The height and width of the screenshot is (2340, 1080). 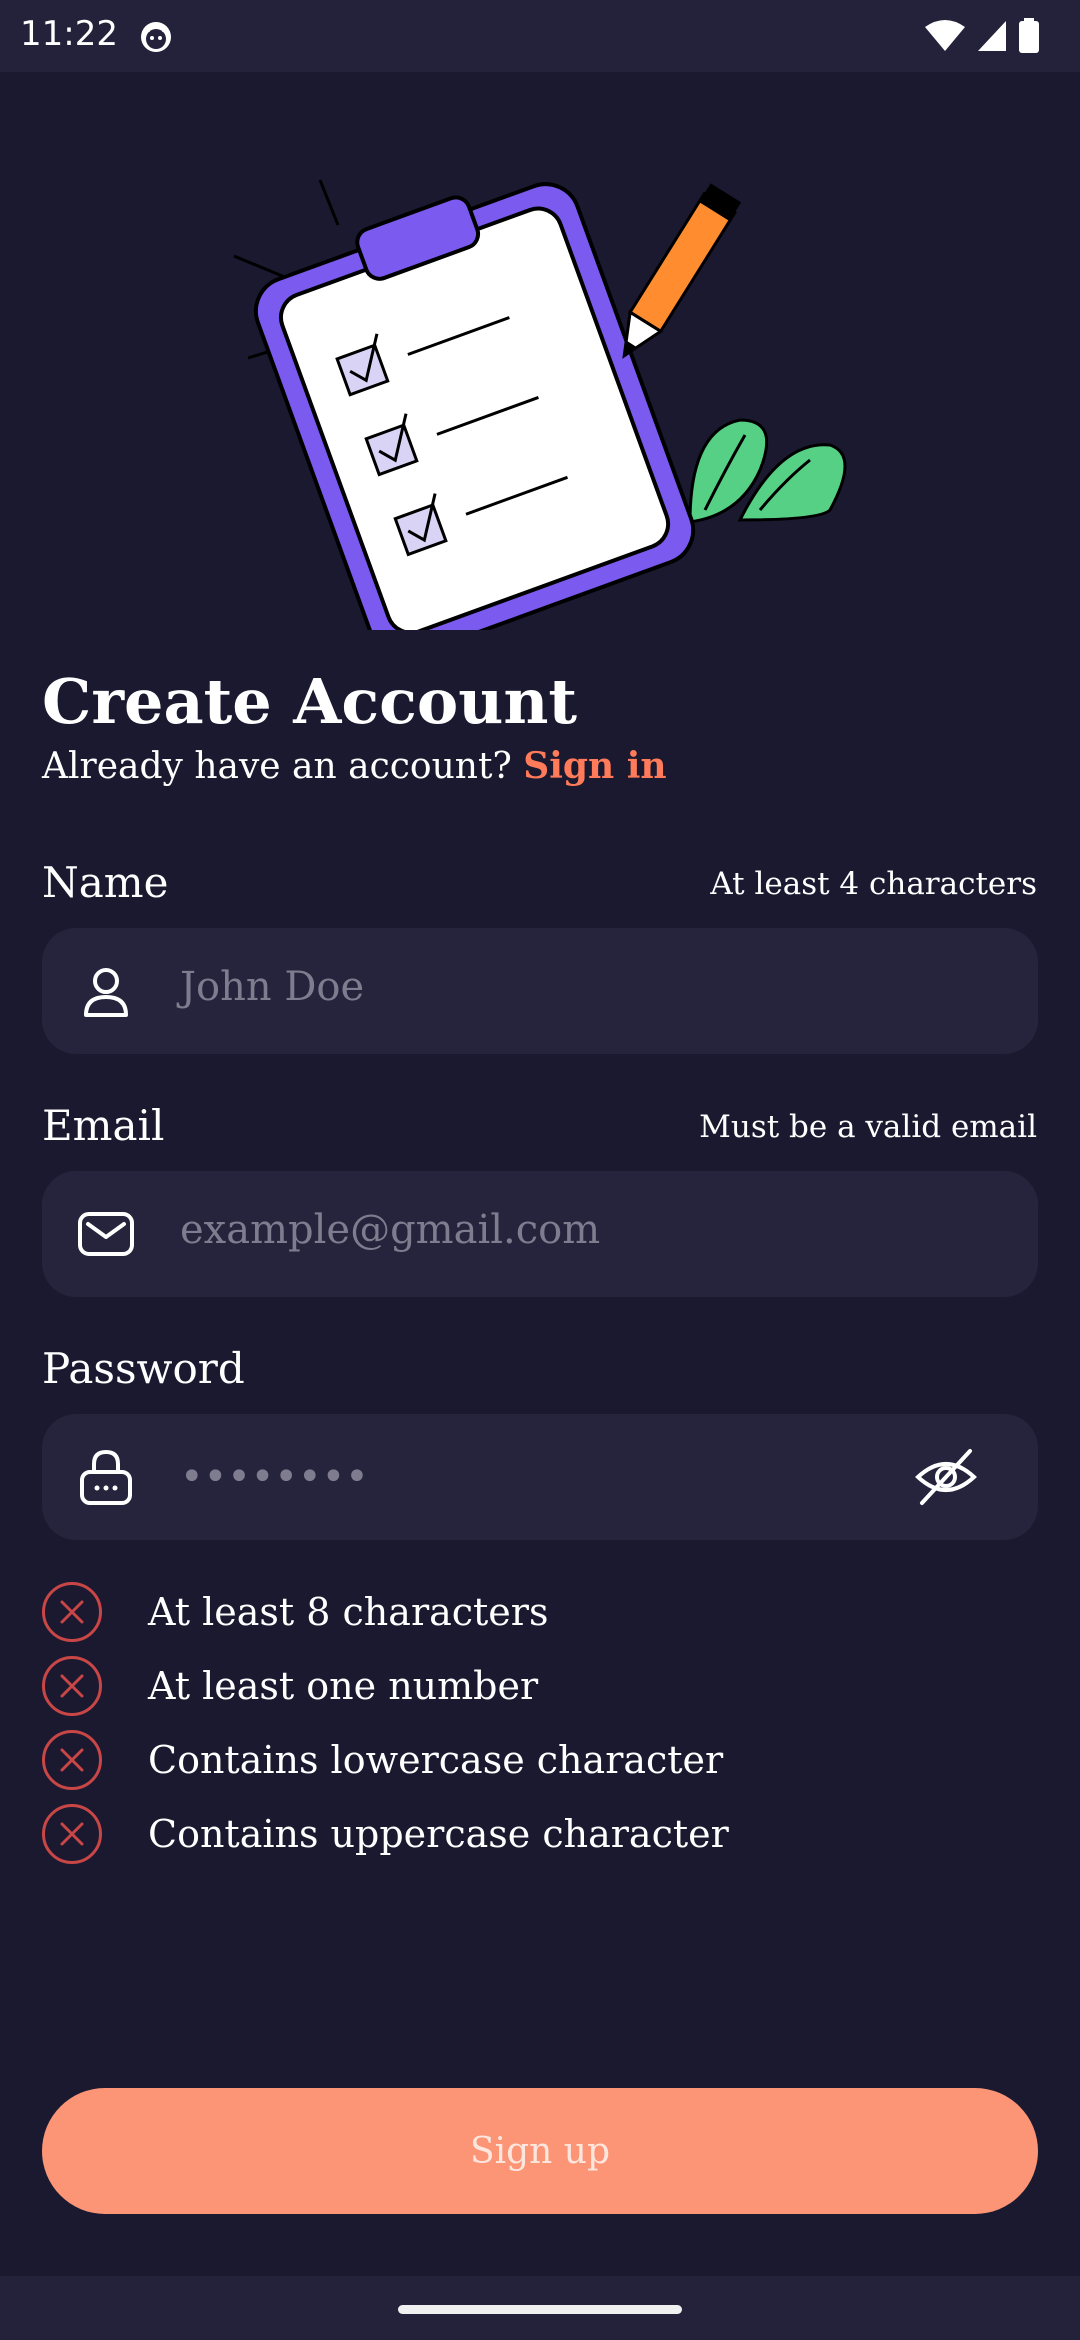 I want to click on requirement-text: Contains uppercase character, so click(x=438, y=1834).